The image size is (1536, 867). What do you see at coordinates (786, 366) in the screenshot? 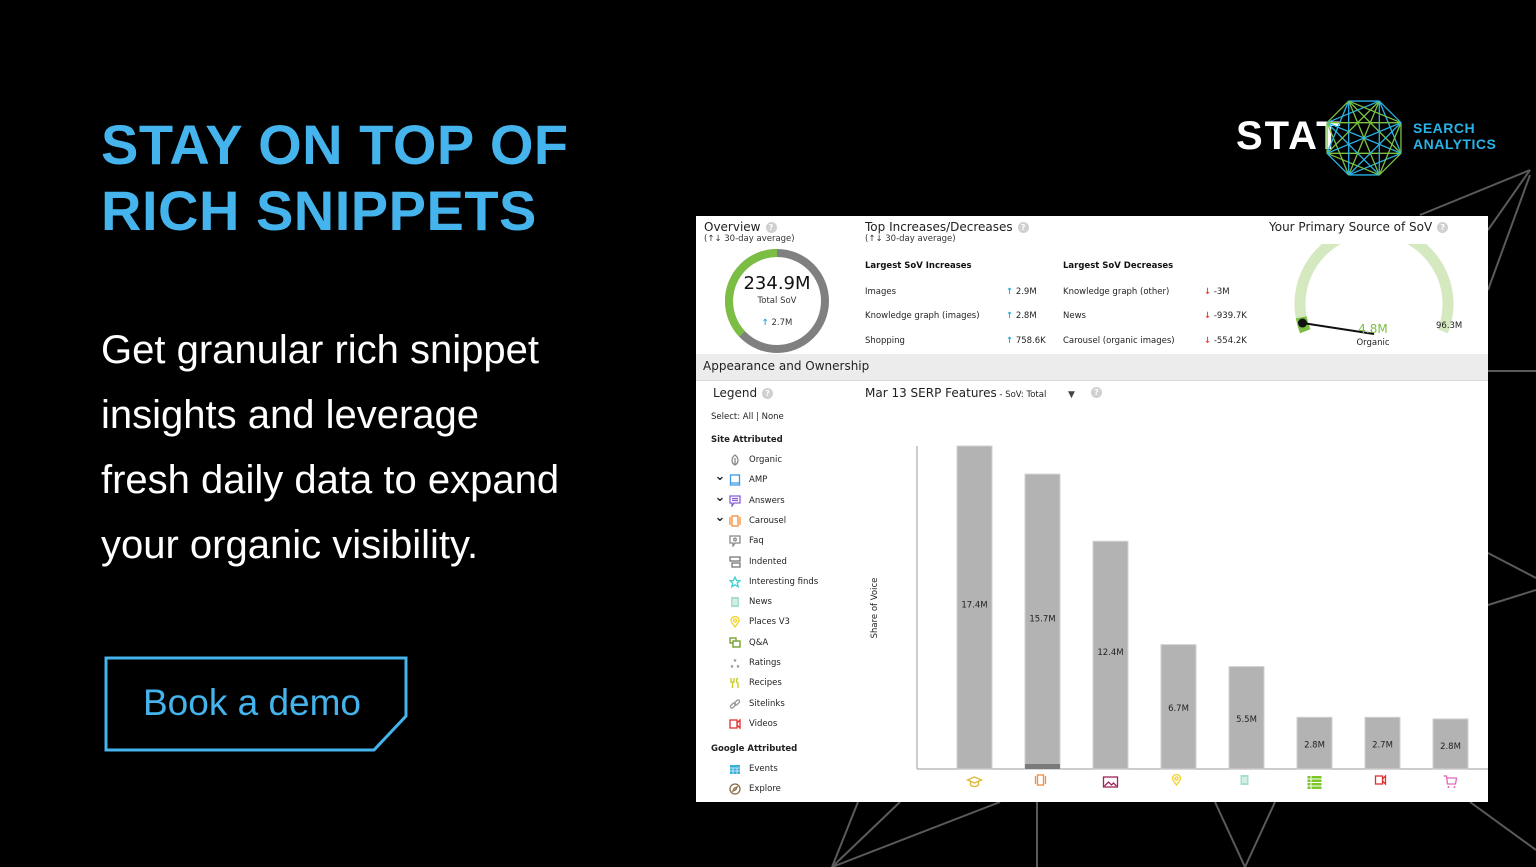
I see `appearance-ownership-title: Appearance and Ownership` at bounding box center [786, 366].